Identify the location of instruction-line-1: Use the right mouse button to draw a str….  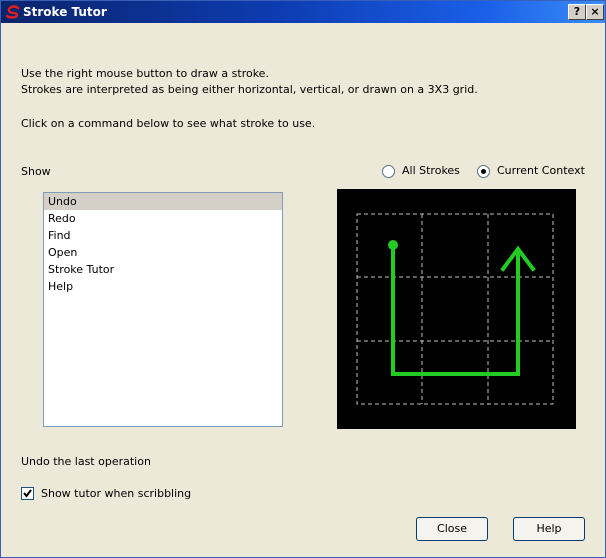
(145, 73).